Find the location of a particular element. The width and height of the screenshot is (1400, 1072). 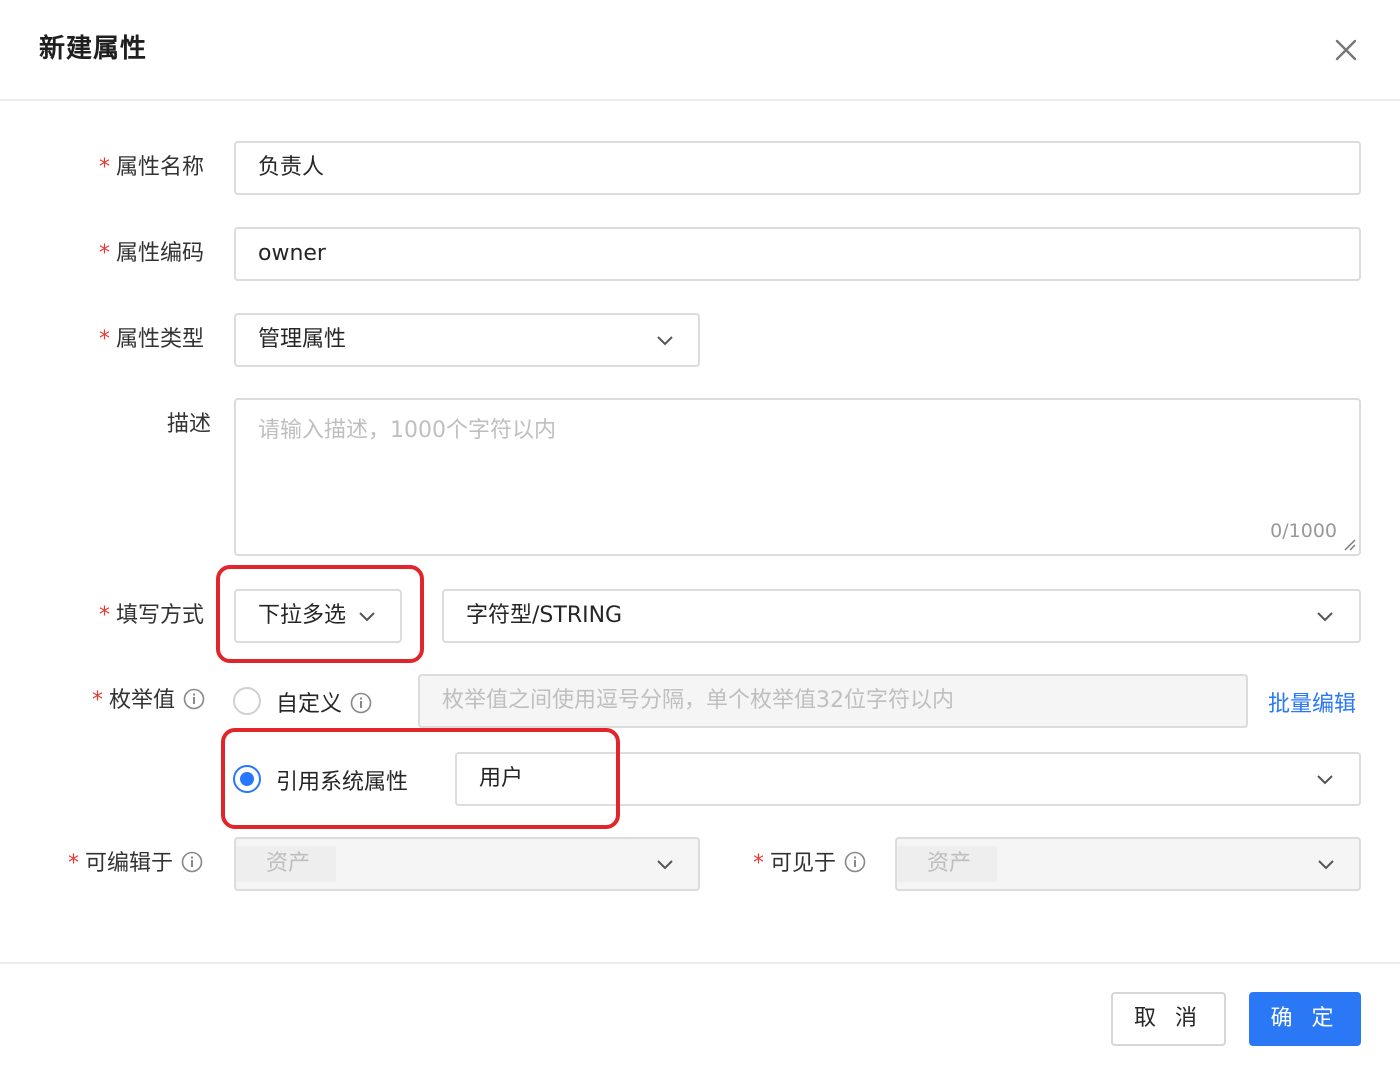

attribute-type-select: 管理属性 is located at coordinates (467, 340).